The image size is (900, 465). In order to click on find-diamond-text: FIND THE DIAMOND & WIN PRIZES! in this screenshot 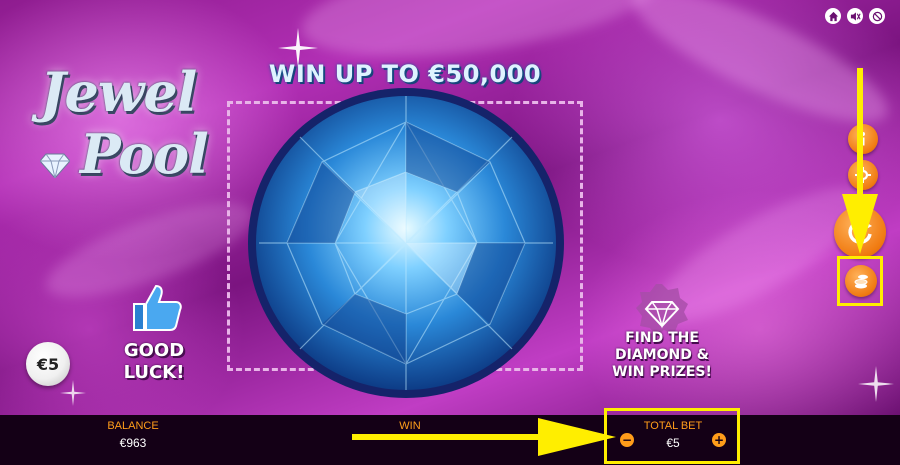, I will do `click(662, 355)`.